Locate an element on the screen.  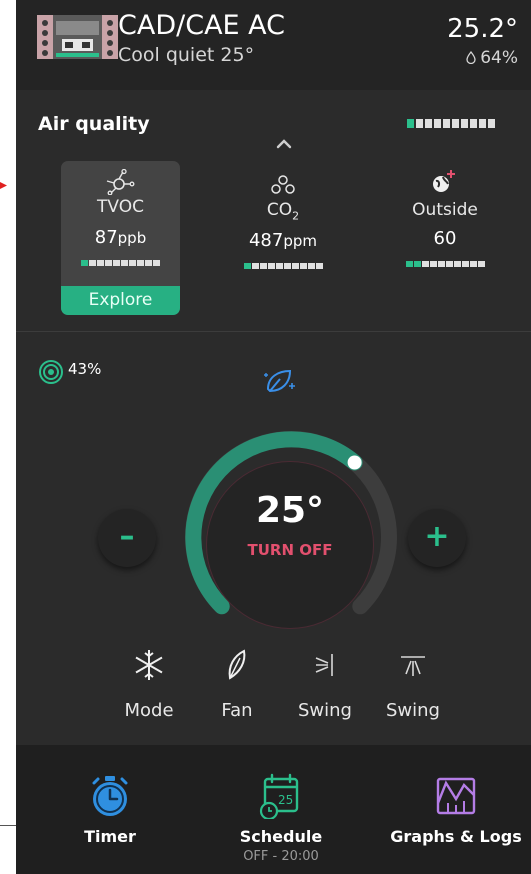
outside-label: Outside is located at coordinates (445, 210).